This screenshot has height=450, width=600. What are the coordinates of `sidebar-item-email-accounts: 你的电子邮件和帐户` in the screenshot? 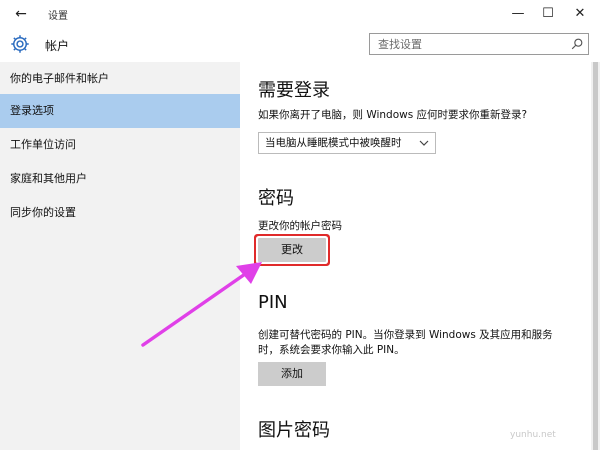 It's located at (120, 79).